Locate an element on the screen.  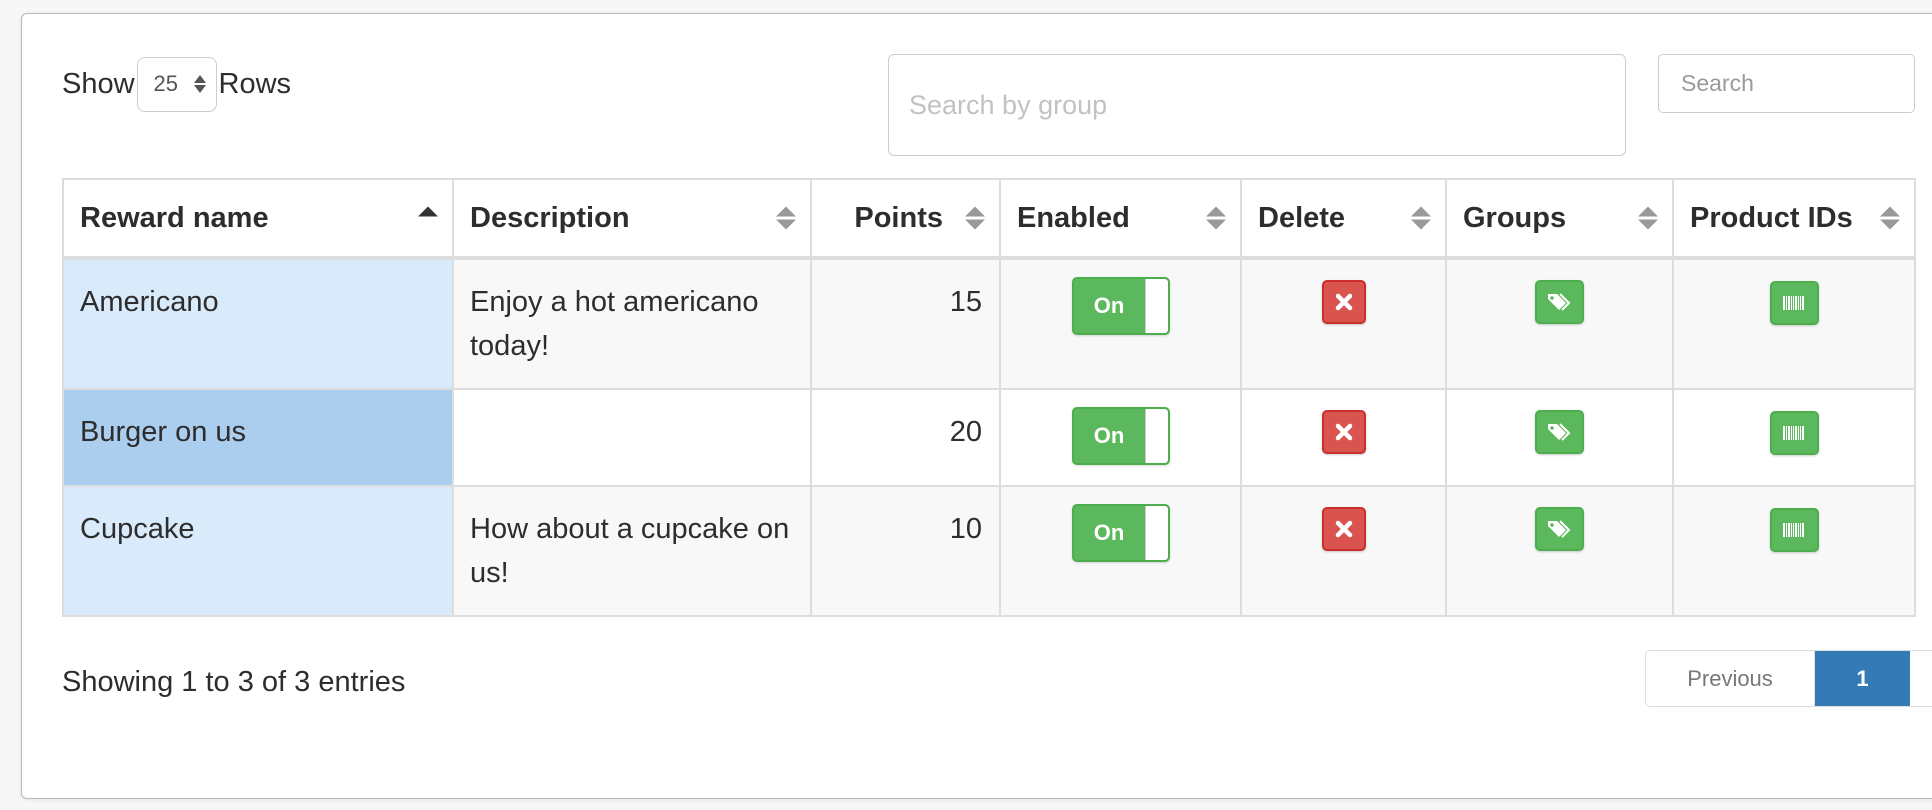
reward-name-cell: Cupcake is located at coordinates (258, 551).